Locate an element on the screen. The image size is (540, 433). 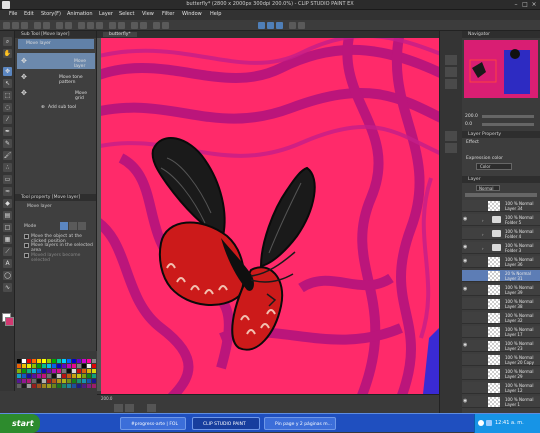
menu-help: Help is located at coordinates (215, 14).